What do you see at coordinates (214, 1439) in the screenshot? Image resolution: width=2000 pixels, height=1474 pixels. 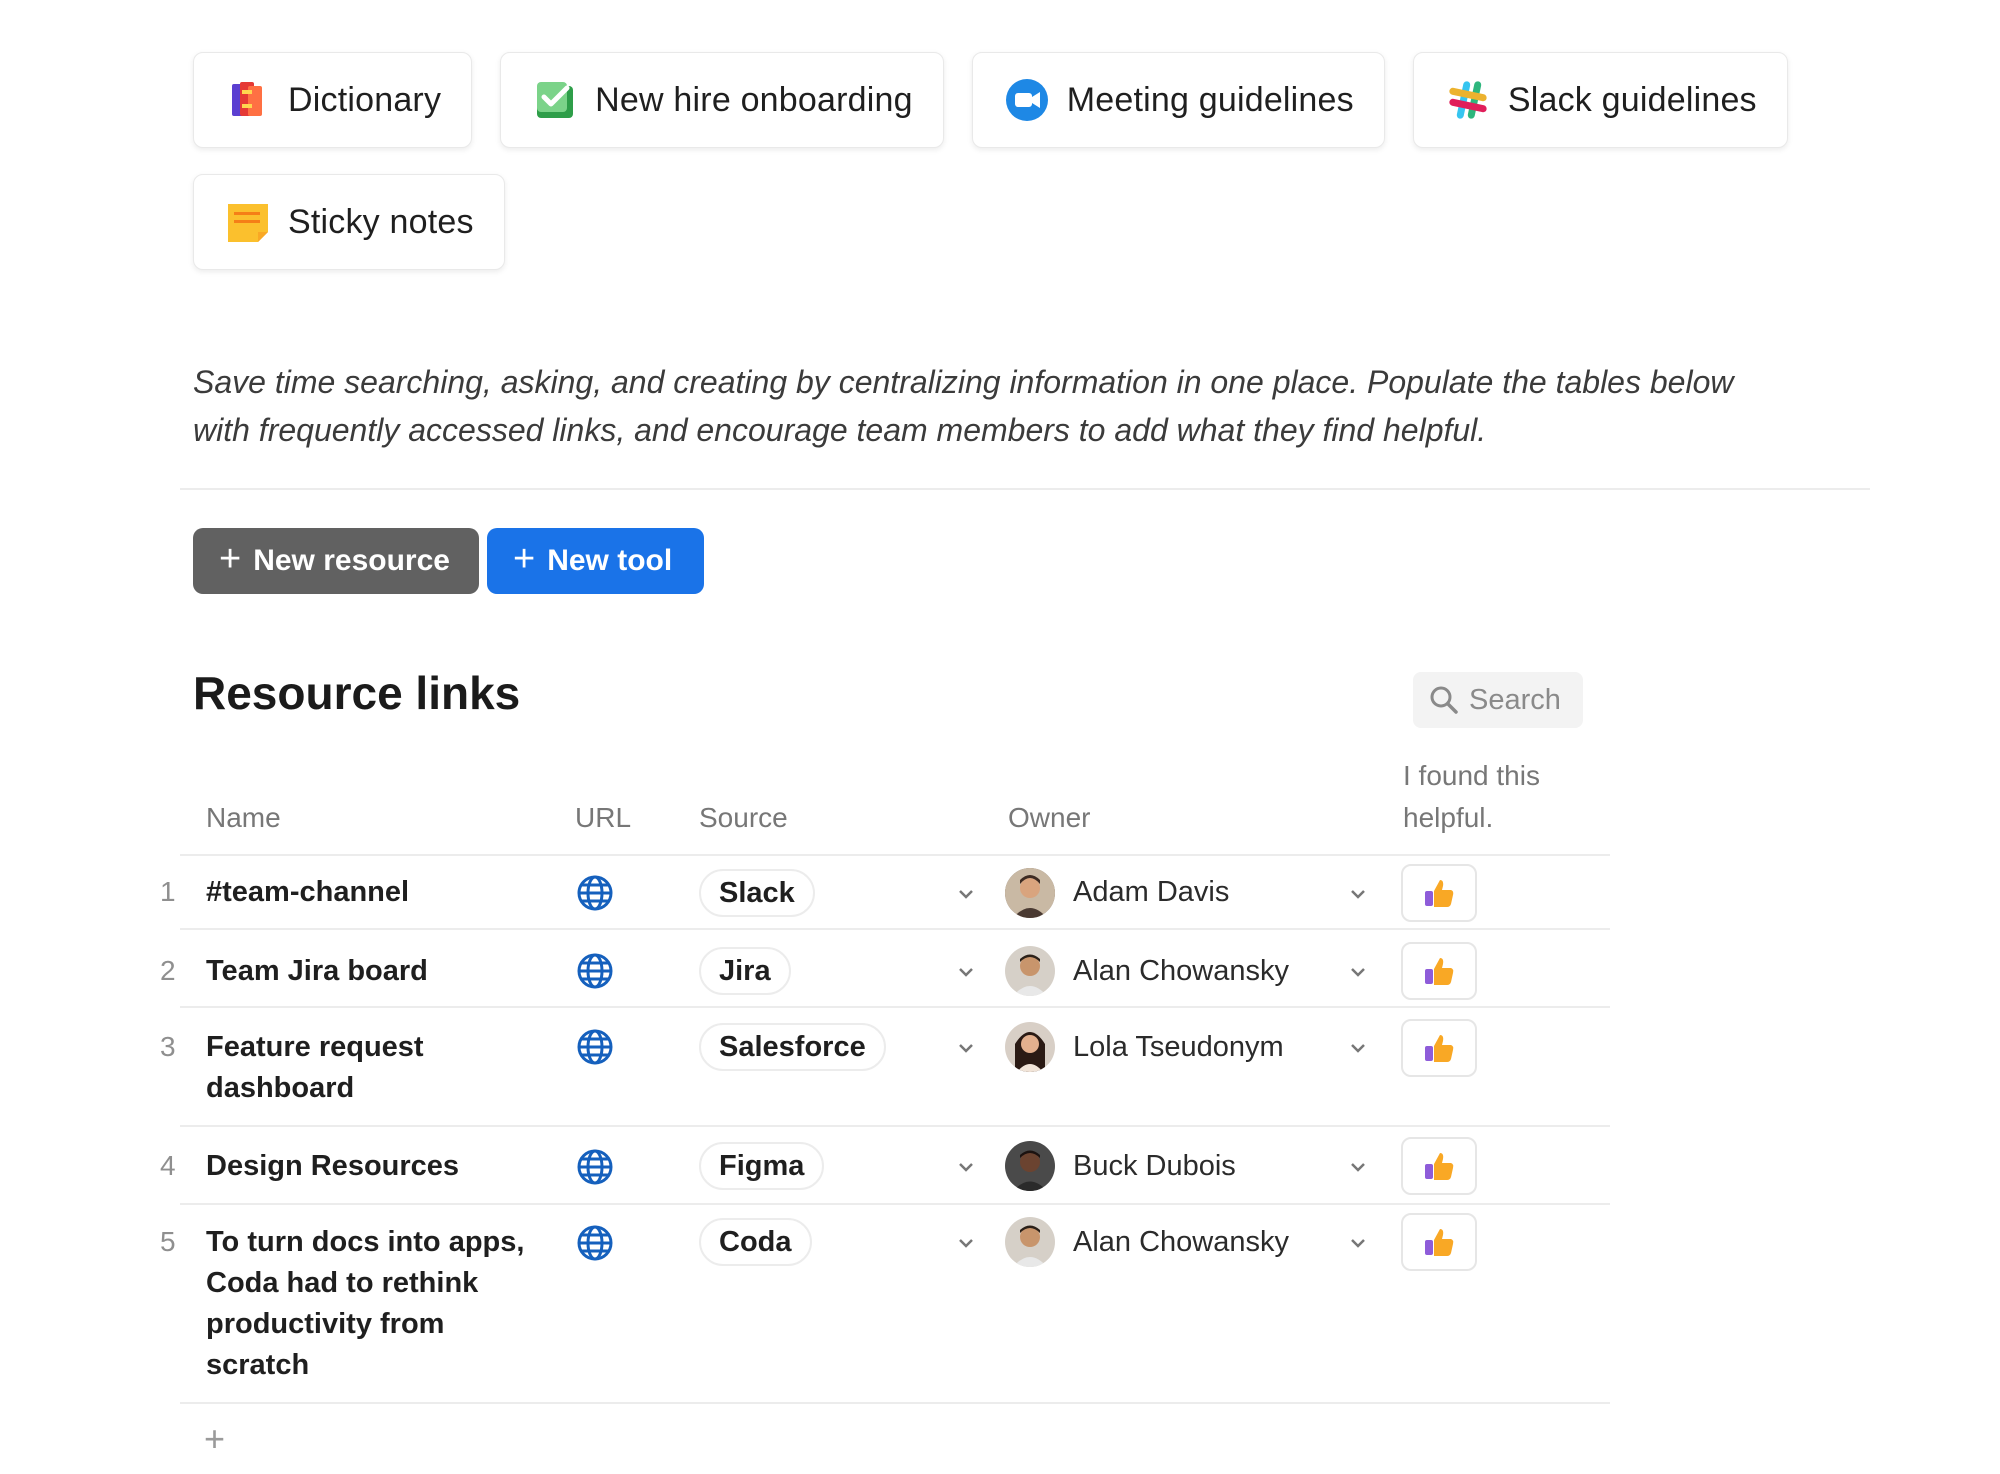 I see `add-row-button: +` at bounding box center [214, 1439].